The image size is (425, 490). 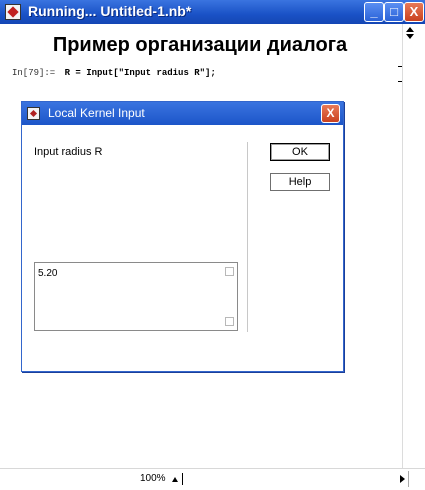 What do you see at coordinates (48, 273) in the screenshot?
I see `answer-value: 5.20` at bounding box center [48, 273].